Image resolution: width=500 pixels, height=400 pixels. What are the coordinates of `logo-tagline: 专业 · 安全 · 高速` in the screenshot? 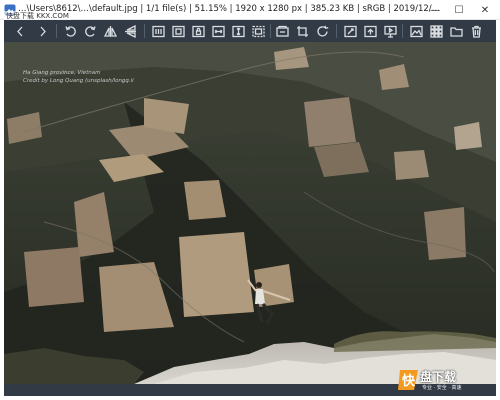 It's located at (442, 388).